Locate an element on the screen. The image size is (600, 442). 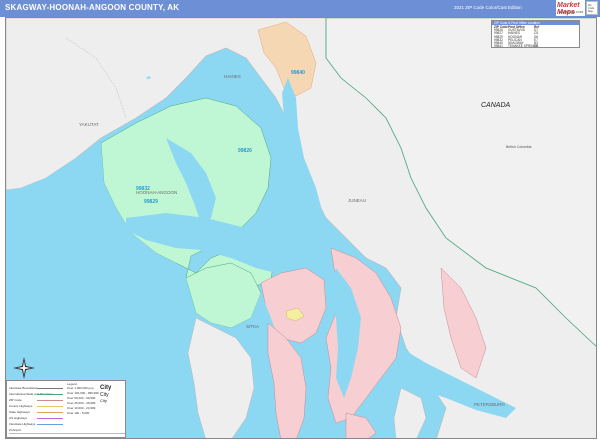
label-haines: HAINES is located at coordinates (232, 76).